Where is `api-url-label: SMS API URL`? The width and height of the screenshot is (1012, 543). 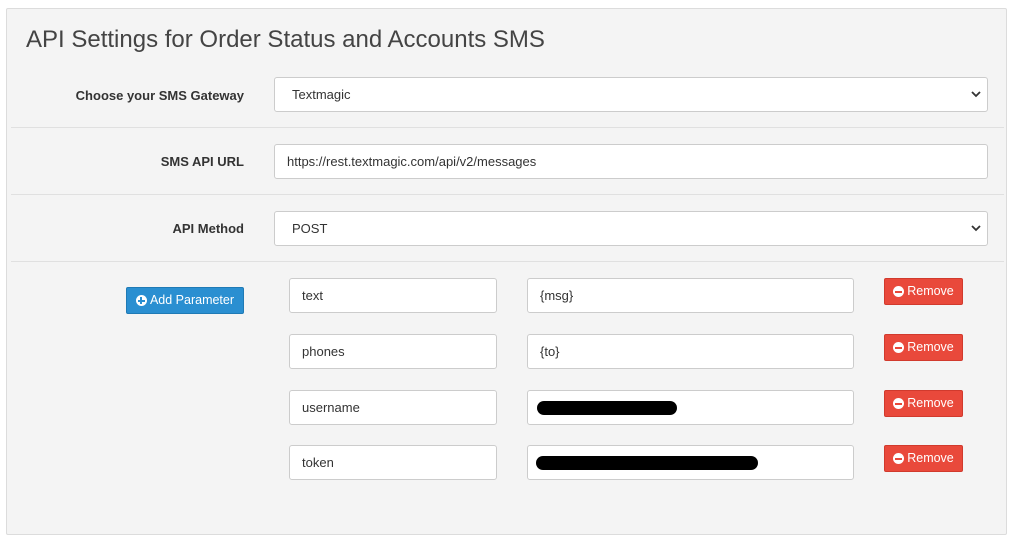
api-url-label: SMS API URL is located at coordinates (202, 161).